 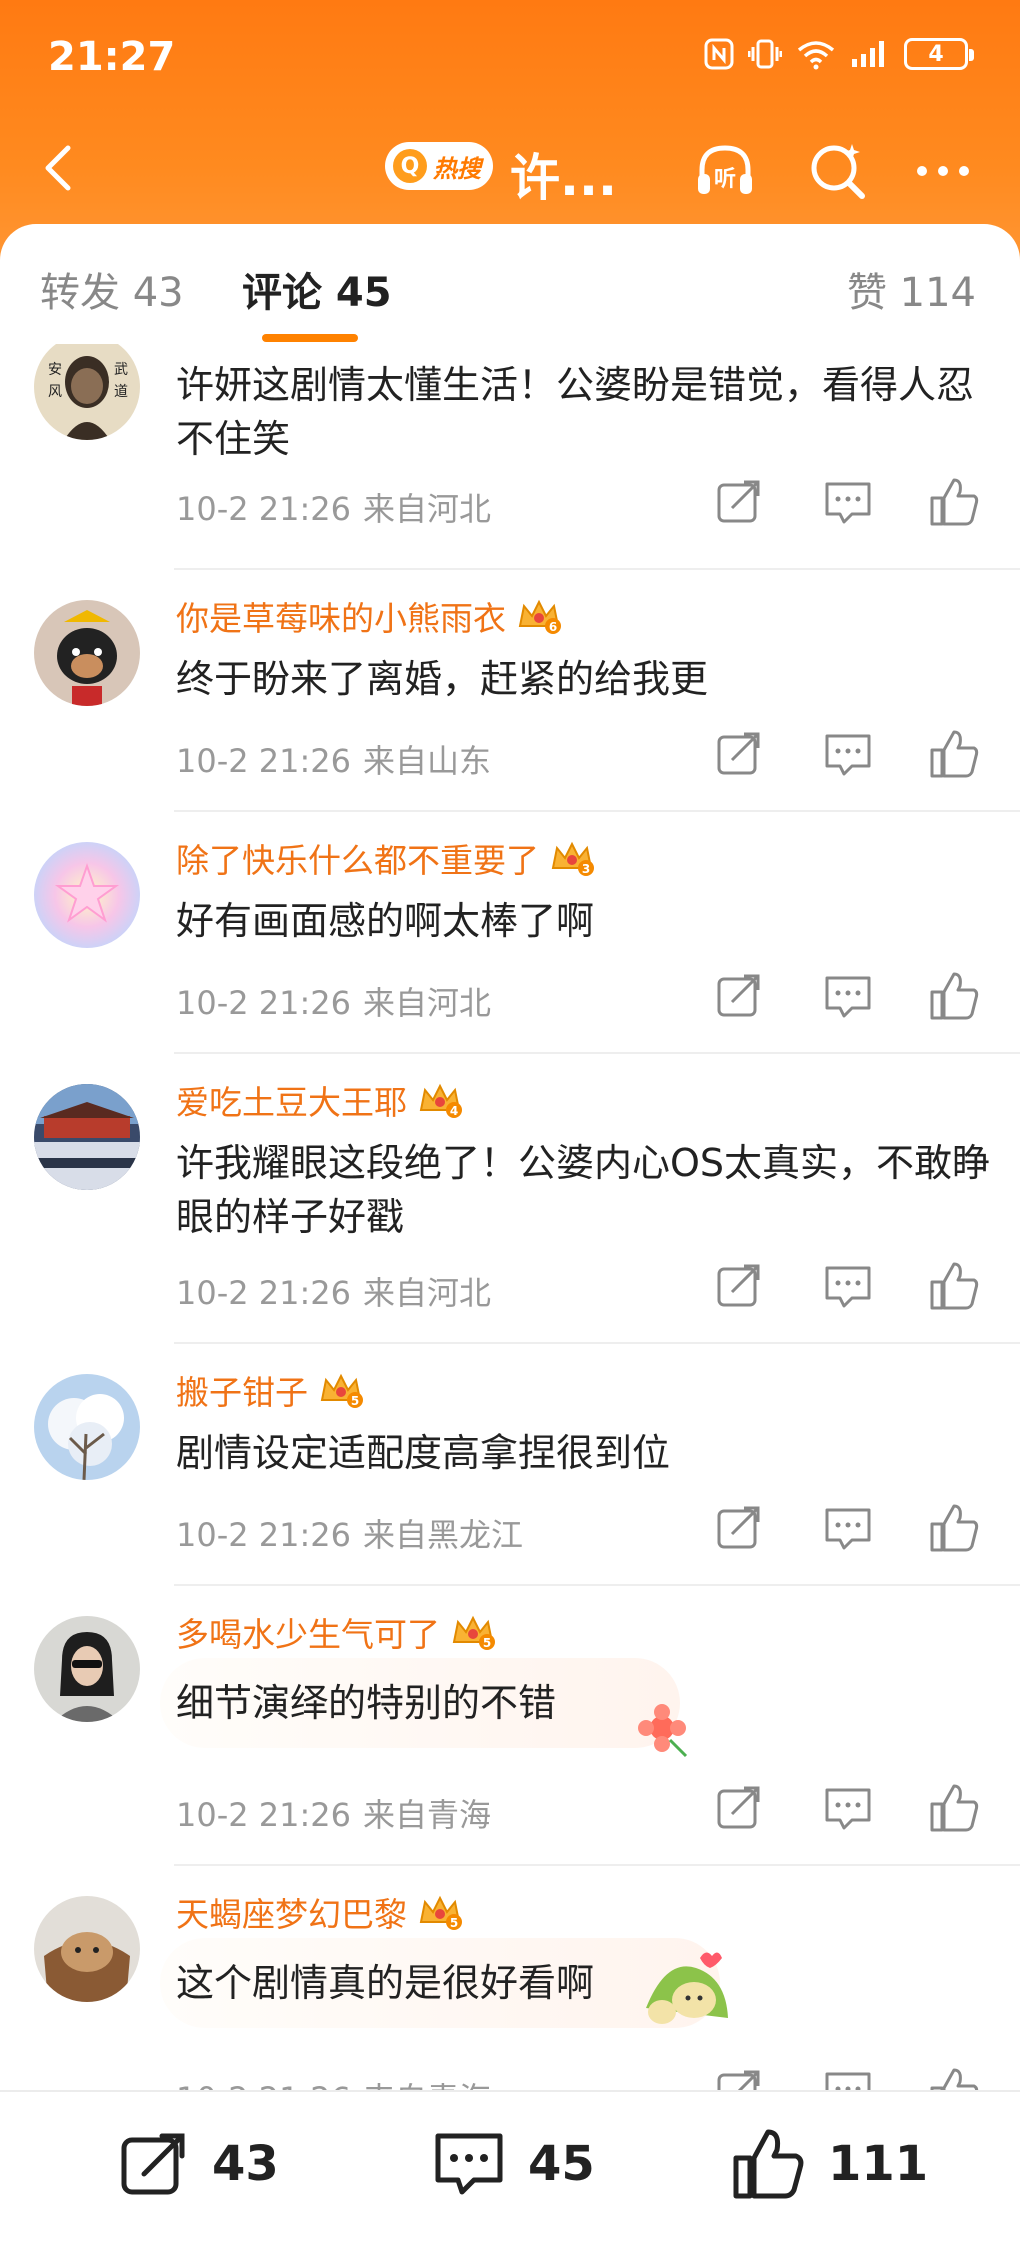 What do you see at coordinates (561, 2164) in the screenshot?
I see `comment-count: 45` at bounding box center [561, 2164].